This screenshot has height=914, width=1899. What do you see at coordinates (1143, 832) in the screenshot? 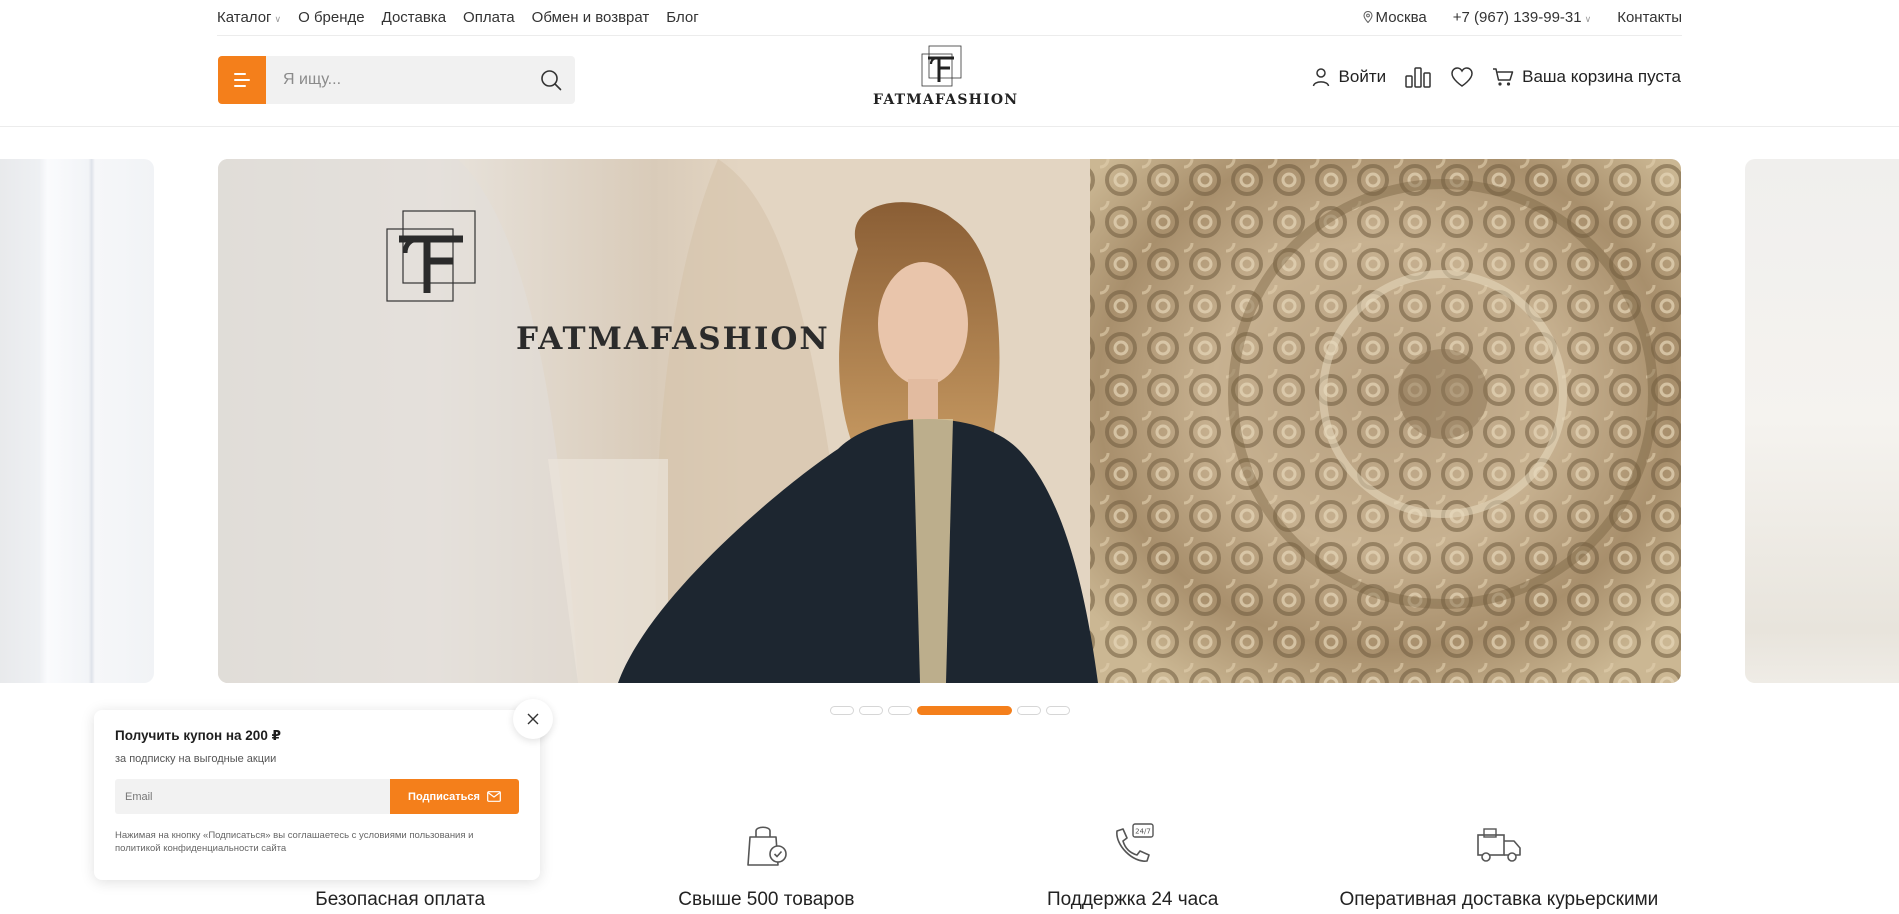
I see `svg-text: 24/7` at bounding box center [1143, 832].